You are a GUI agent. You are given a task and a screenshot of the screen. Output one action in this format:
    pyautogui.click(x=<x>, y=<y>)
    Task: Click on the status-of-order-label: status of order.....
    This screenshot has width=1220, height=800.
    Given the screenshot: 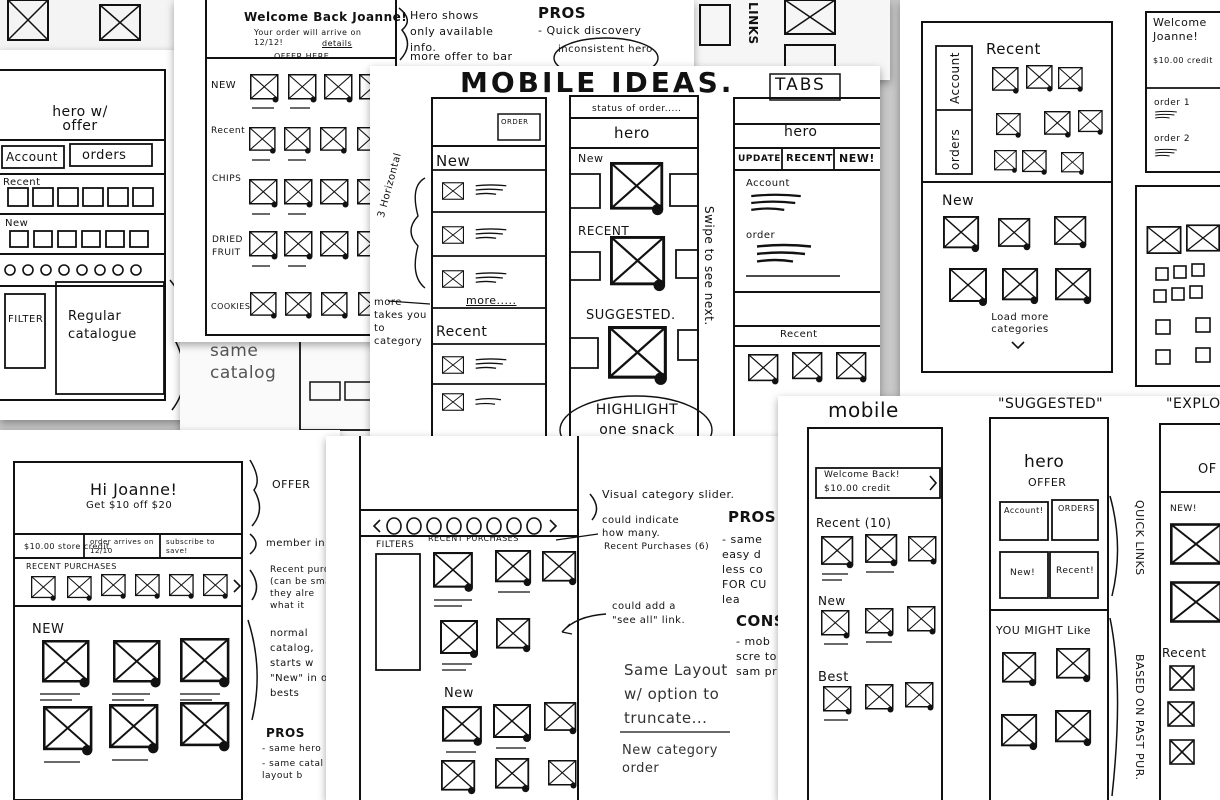 What is the action you would take?
    pyautogui.click(x=637, y=109)
    